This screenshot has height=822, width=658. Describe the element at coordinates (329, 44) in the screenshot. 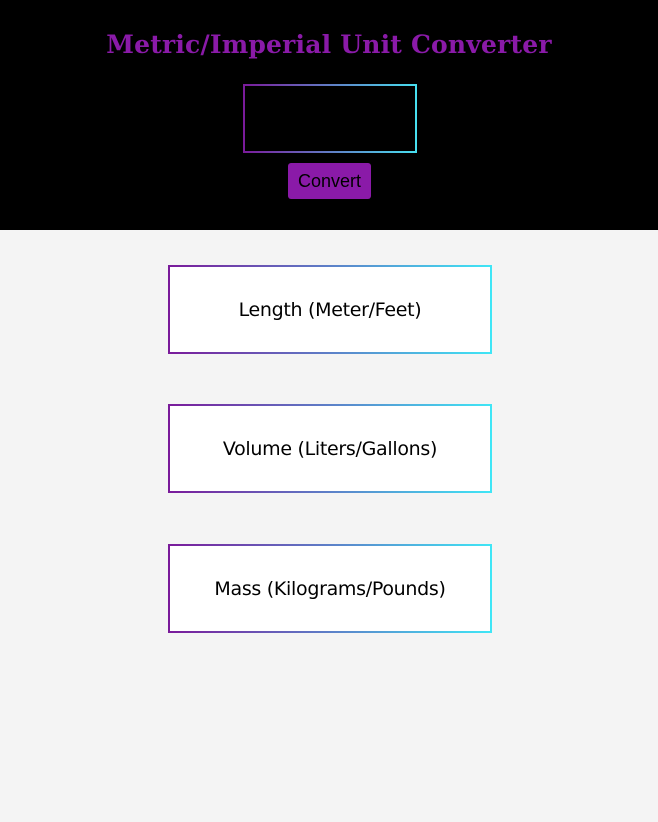

I see `page-title: Metric/Imperial Unit Converter` at that location.